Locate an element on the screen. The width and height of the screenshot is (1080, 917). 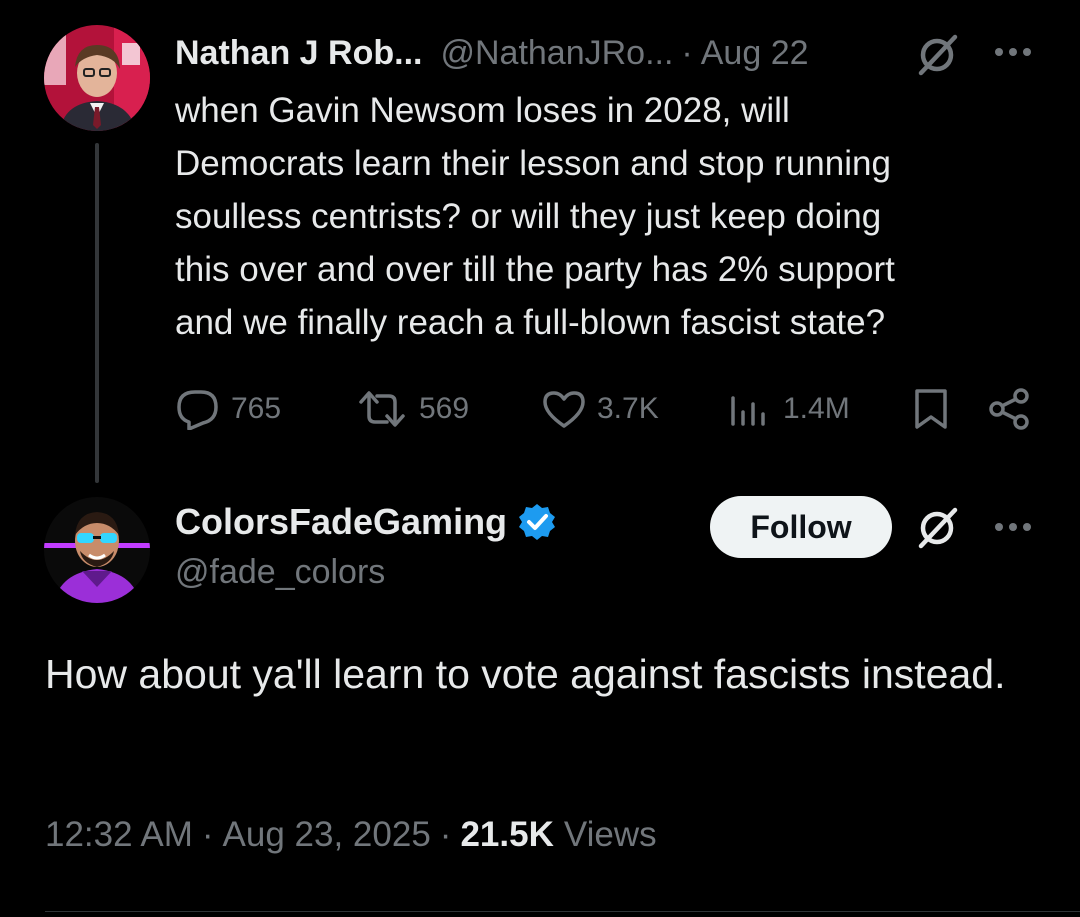
tweet-metadata: 12:32 AM · Aug 23, 2025 · 21.5K Views is located at coordinates (351, 835).